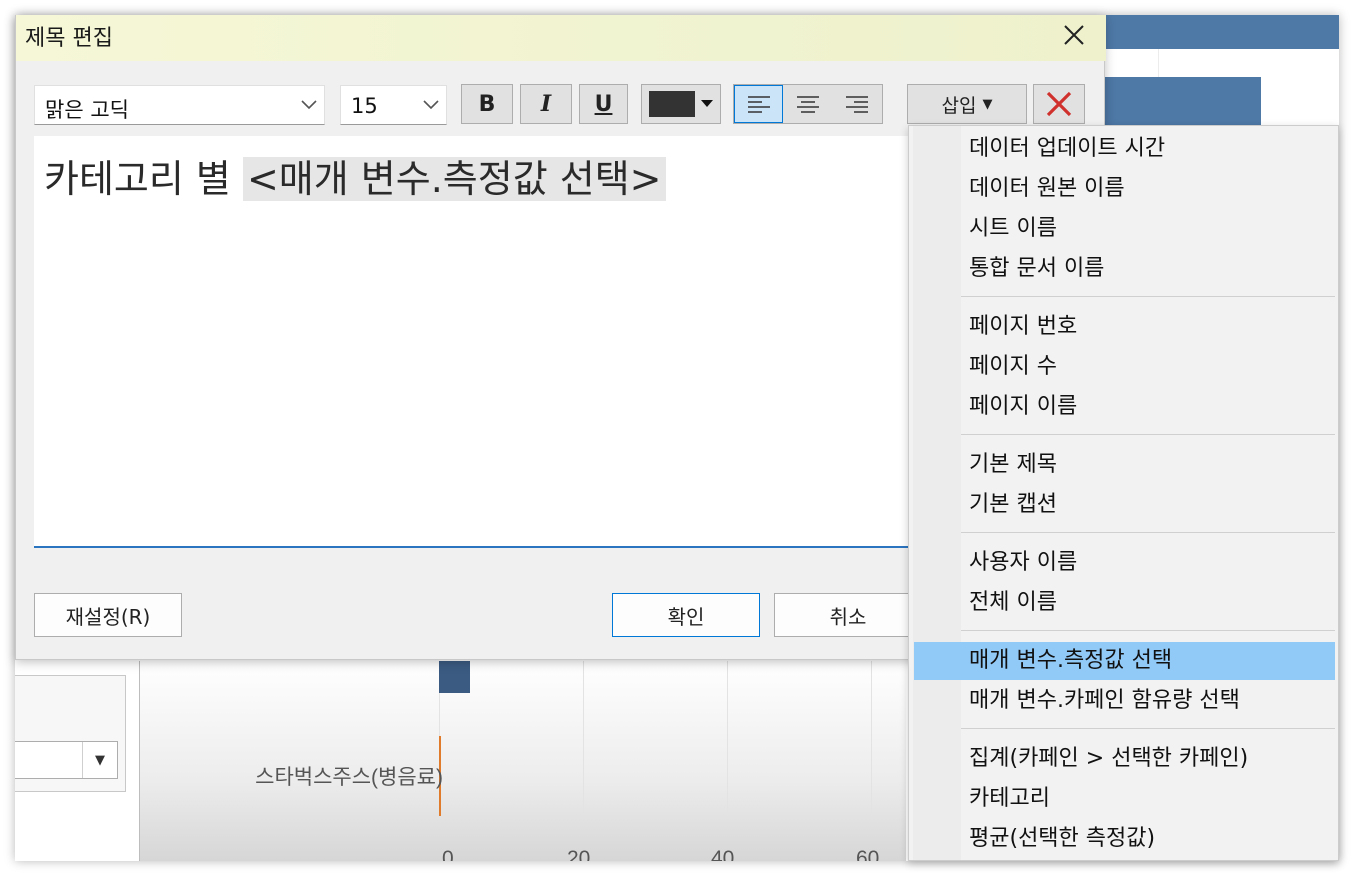 The height and width of the screenshot is (876, 1353). I want to click on chart-category-label: 스타벅스주스(병음료), so click(349, 777).